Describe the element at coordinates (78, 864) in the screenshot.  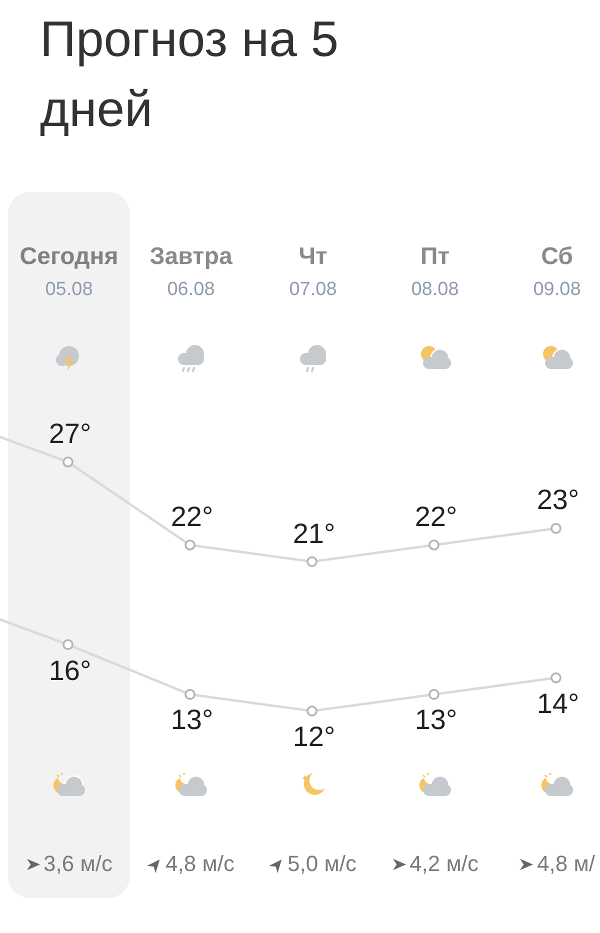
I see `wind-speed: 3,6 м/с` at that location.